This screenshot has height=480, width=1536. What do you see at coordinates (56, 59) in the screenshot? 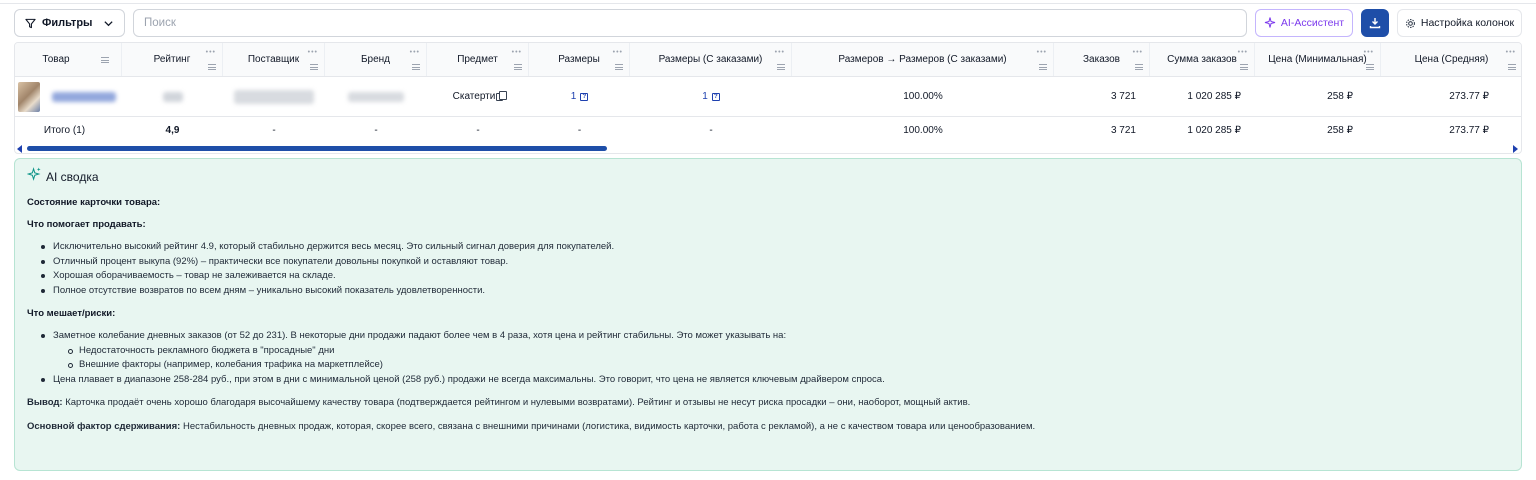
I see `header-label: Товар` at bounding box center [56, 59].